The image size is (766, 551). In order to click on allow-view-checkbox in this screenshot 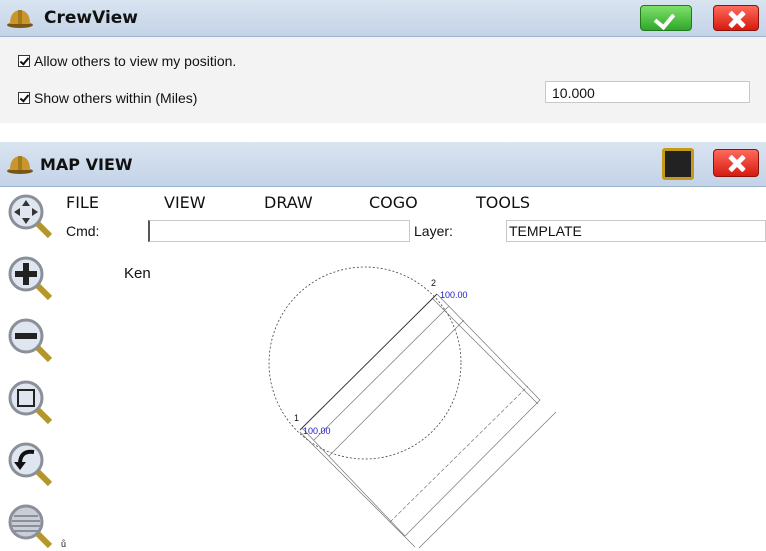, I will do `click(24, 61)`.